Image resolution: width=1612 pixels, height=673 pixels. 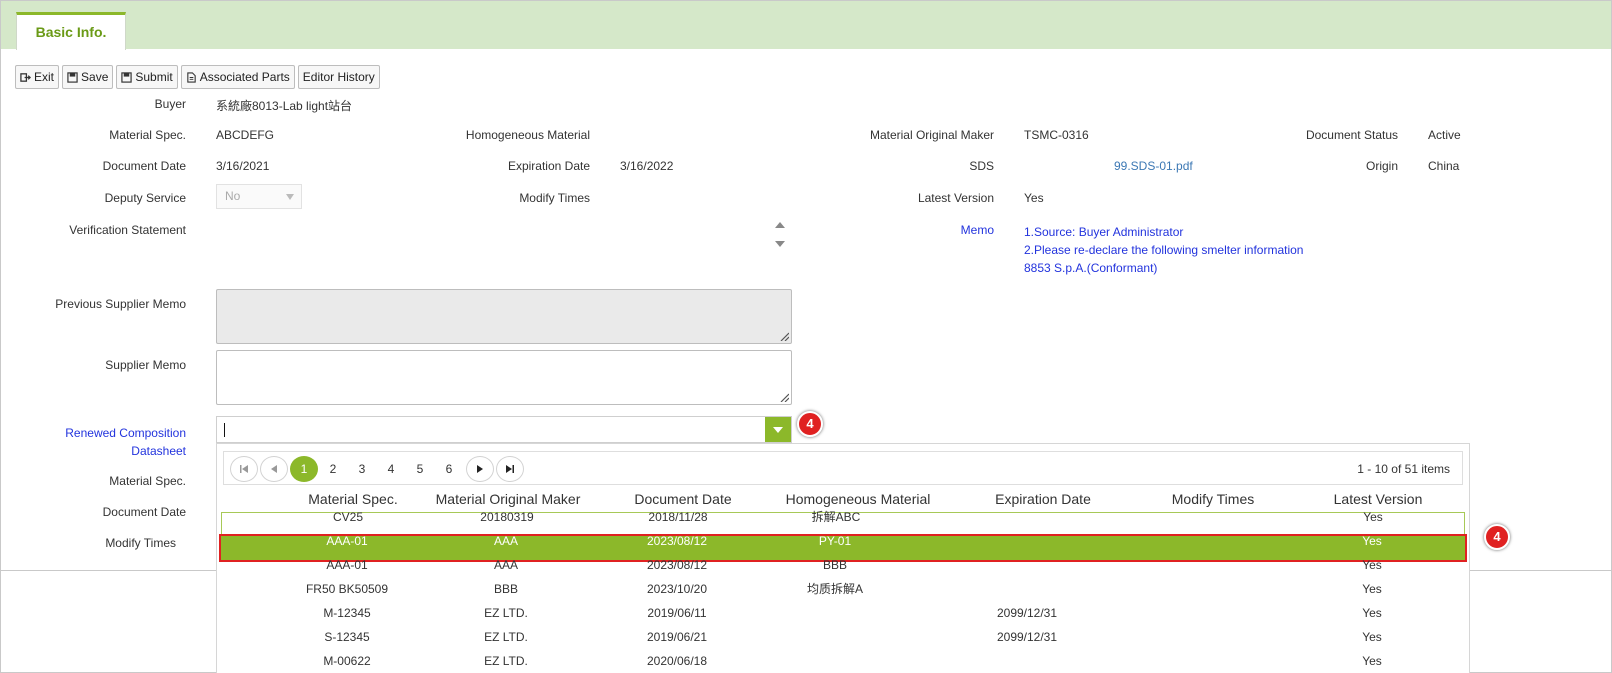 What do you see at coordinates (95, 77) in the screenshot?
I see `save-label: Save` at bounding box center [95, 77].